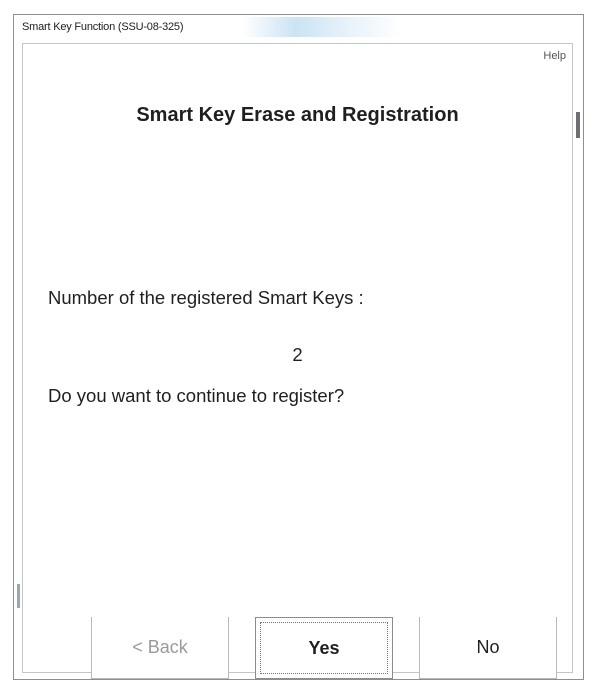 This screenshot has height=689, width=600. Describe the element at coordinates (322, 27) in the screenshot. I see `title-bar-highlight` at that location.